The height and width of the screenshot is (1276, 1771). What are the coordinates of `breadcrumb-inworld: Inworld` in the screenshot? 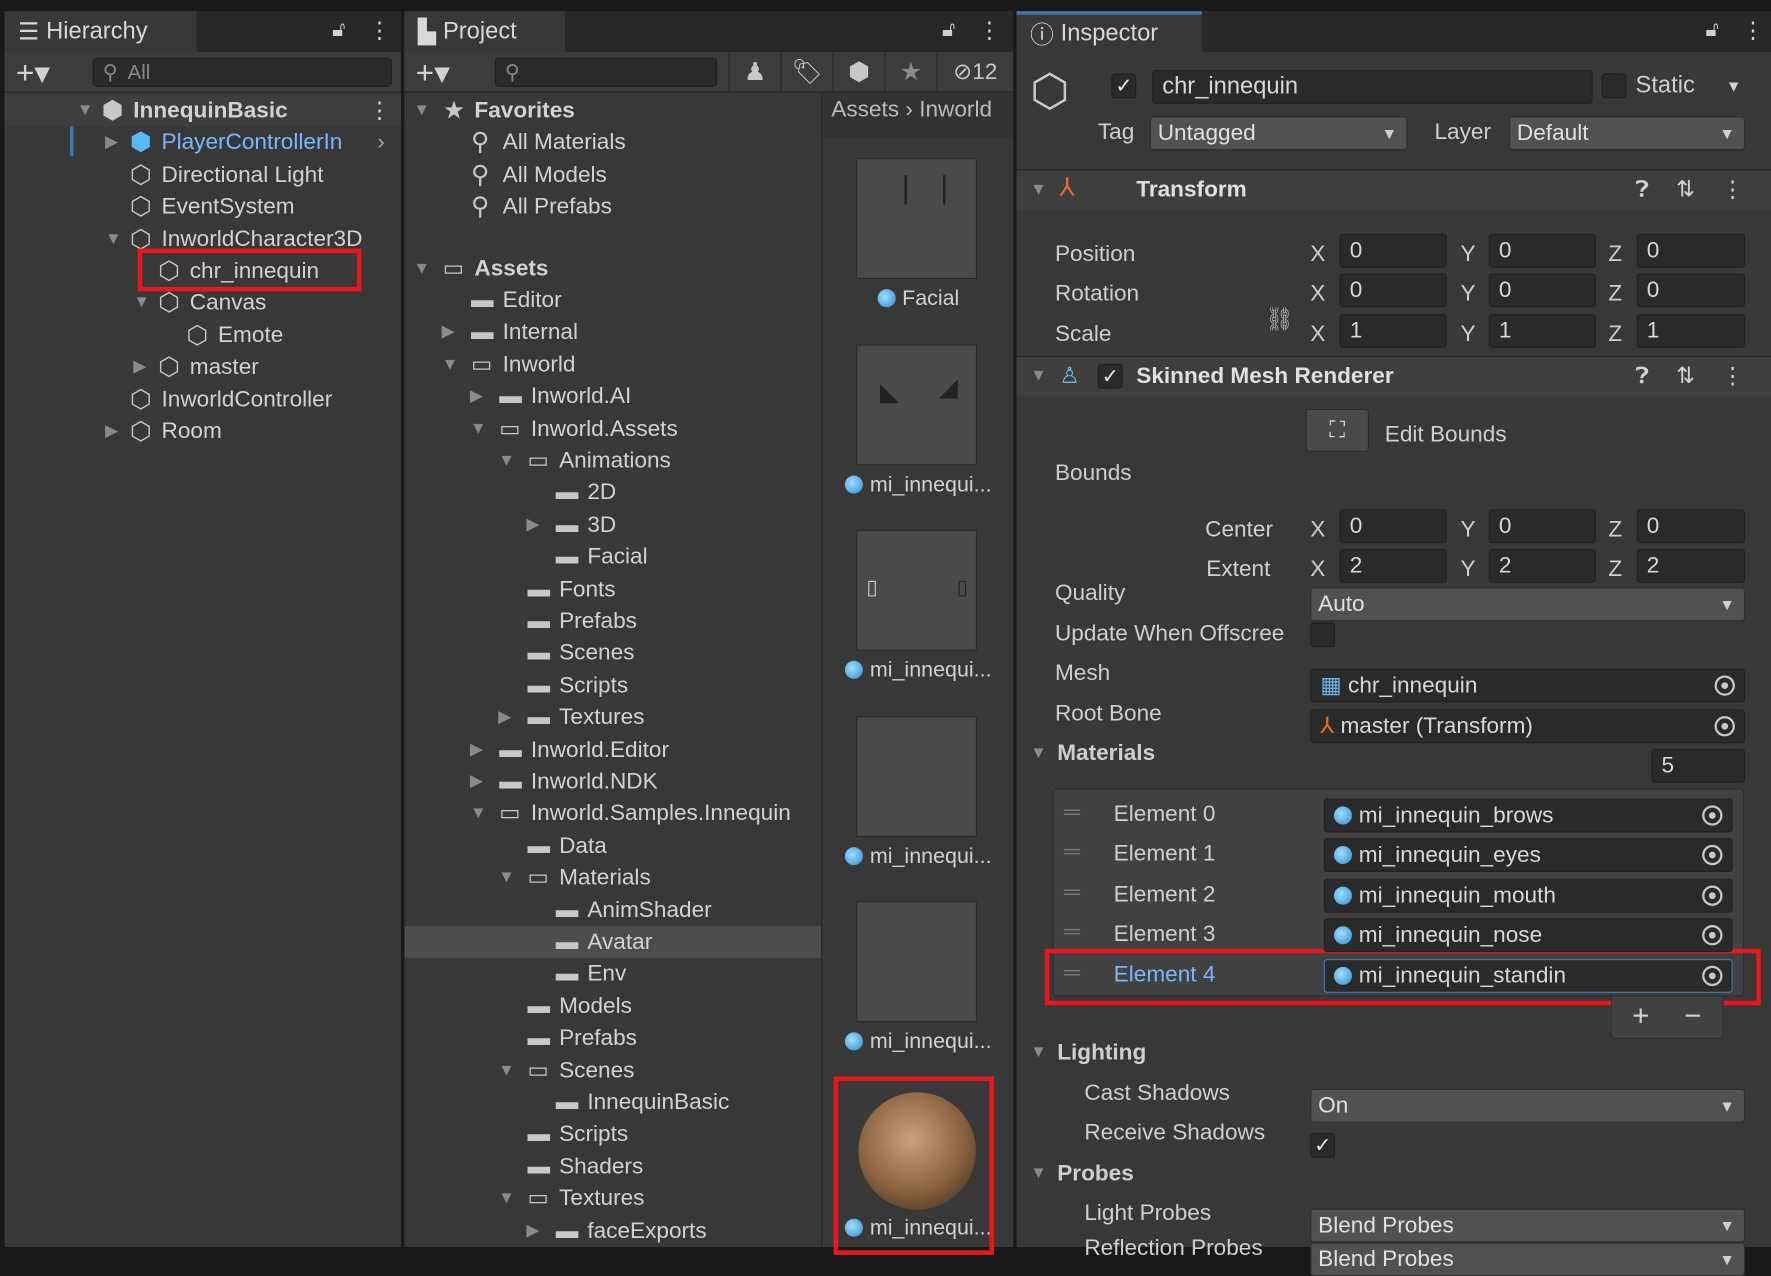 It's located at (955, 109).